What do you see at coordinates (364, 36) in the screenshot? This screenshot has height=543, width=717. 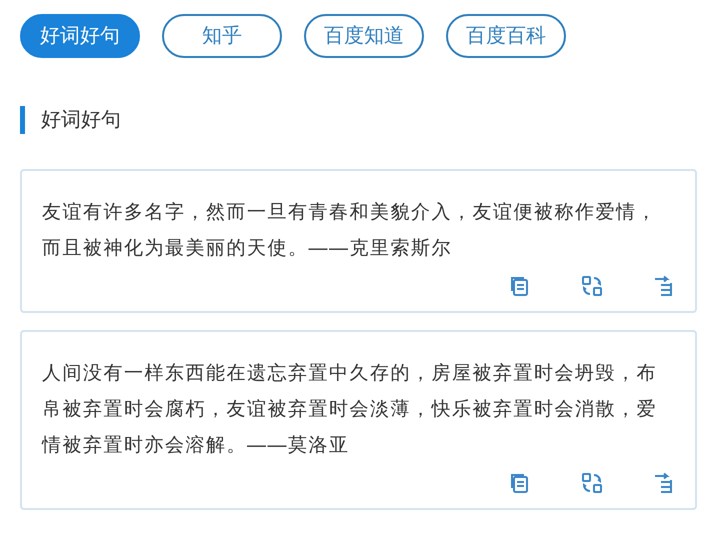 I see `tab: 百度知道` at bounding box center [364, 36].